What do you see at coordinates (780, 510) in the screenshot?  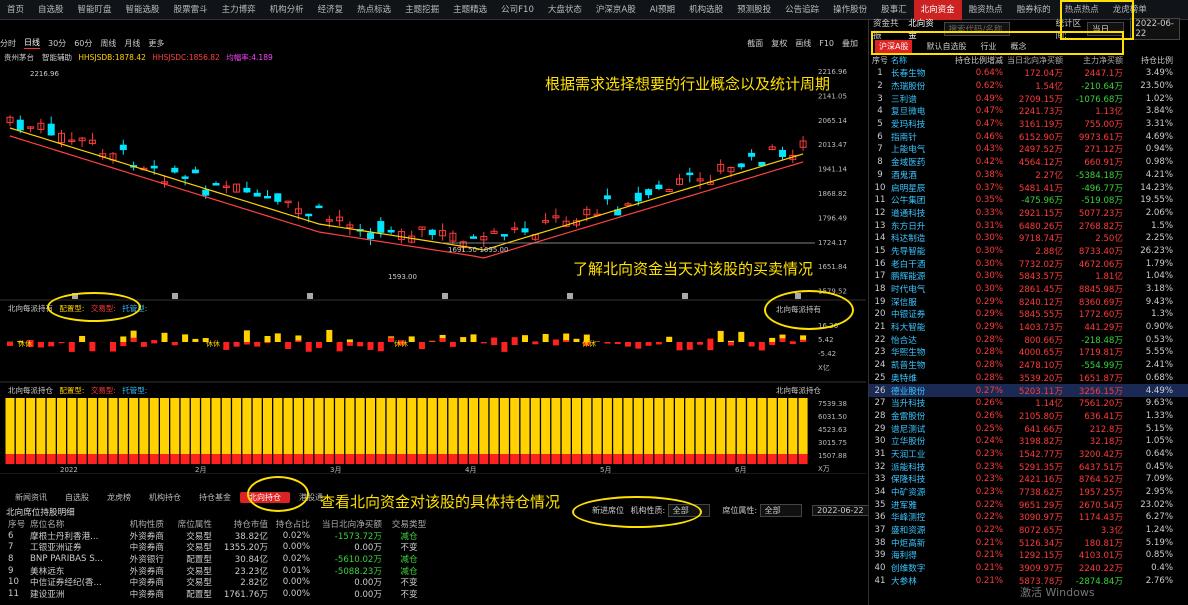 I see `seat-attr-select: 全部` at bounding box center [780, 510].